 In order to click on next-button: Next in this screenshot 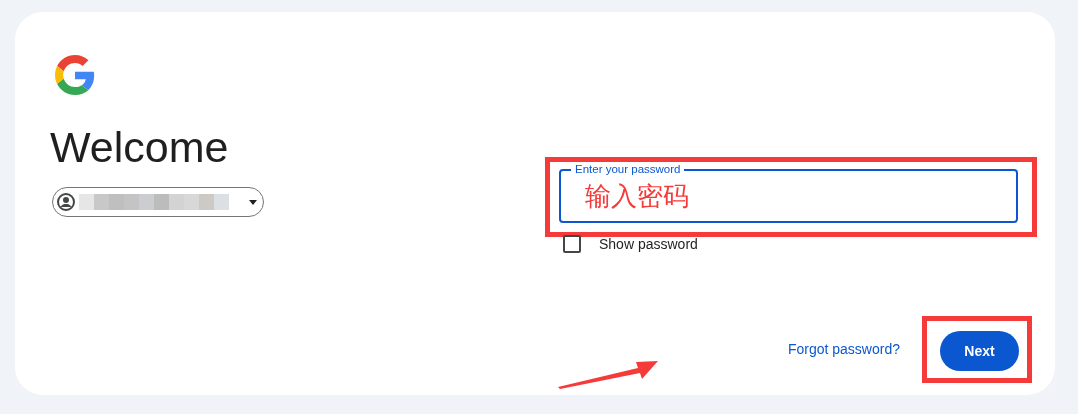, I will do `click(979, 351)`.